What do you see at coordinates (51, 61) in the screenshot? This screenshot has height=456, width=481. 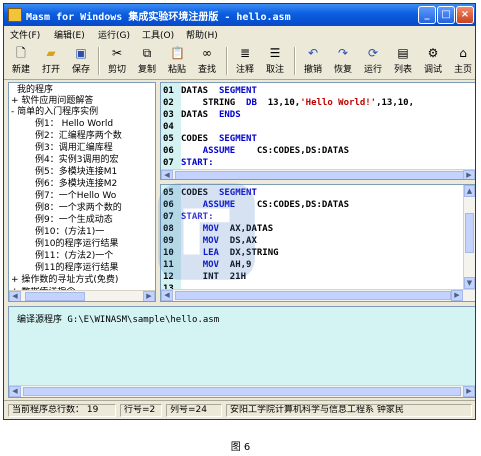 I see `open-button: ▰ 打开` at bounding box center [51, 61].